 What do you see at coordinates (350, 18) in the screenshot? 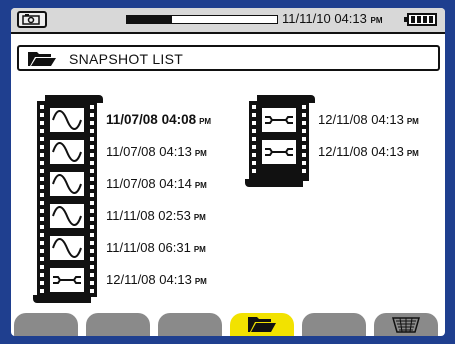
I see `status-time: 04:13` at bounding box center [350, 18].